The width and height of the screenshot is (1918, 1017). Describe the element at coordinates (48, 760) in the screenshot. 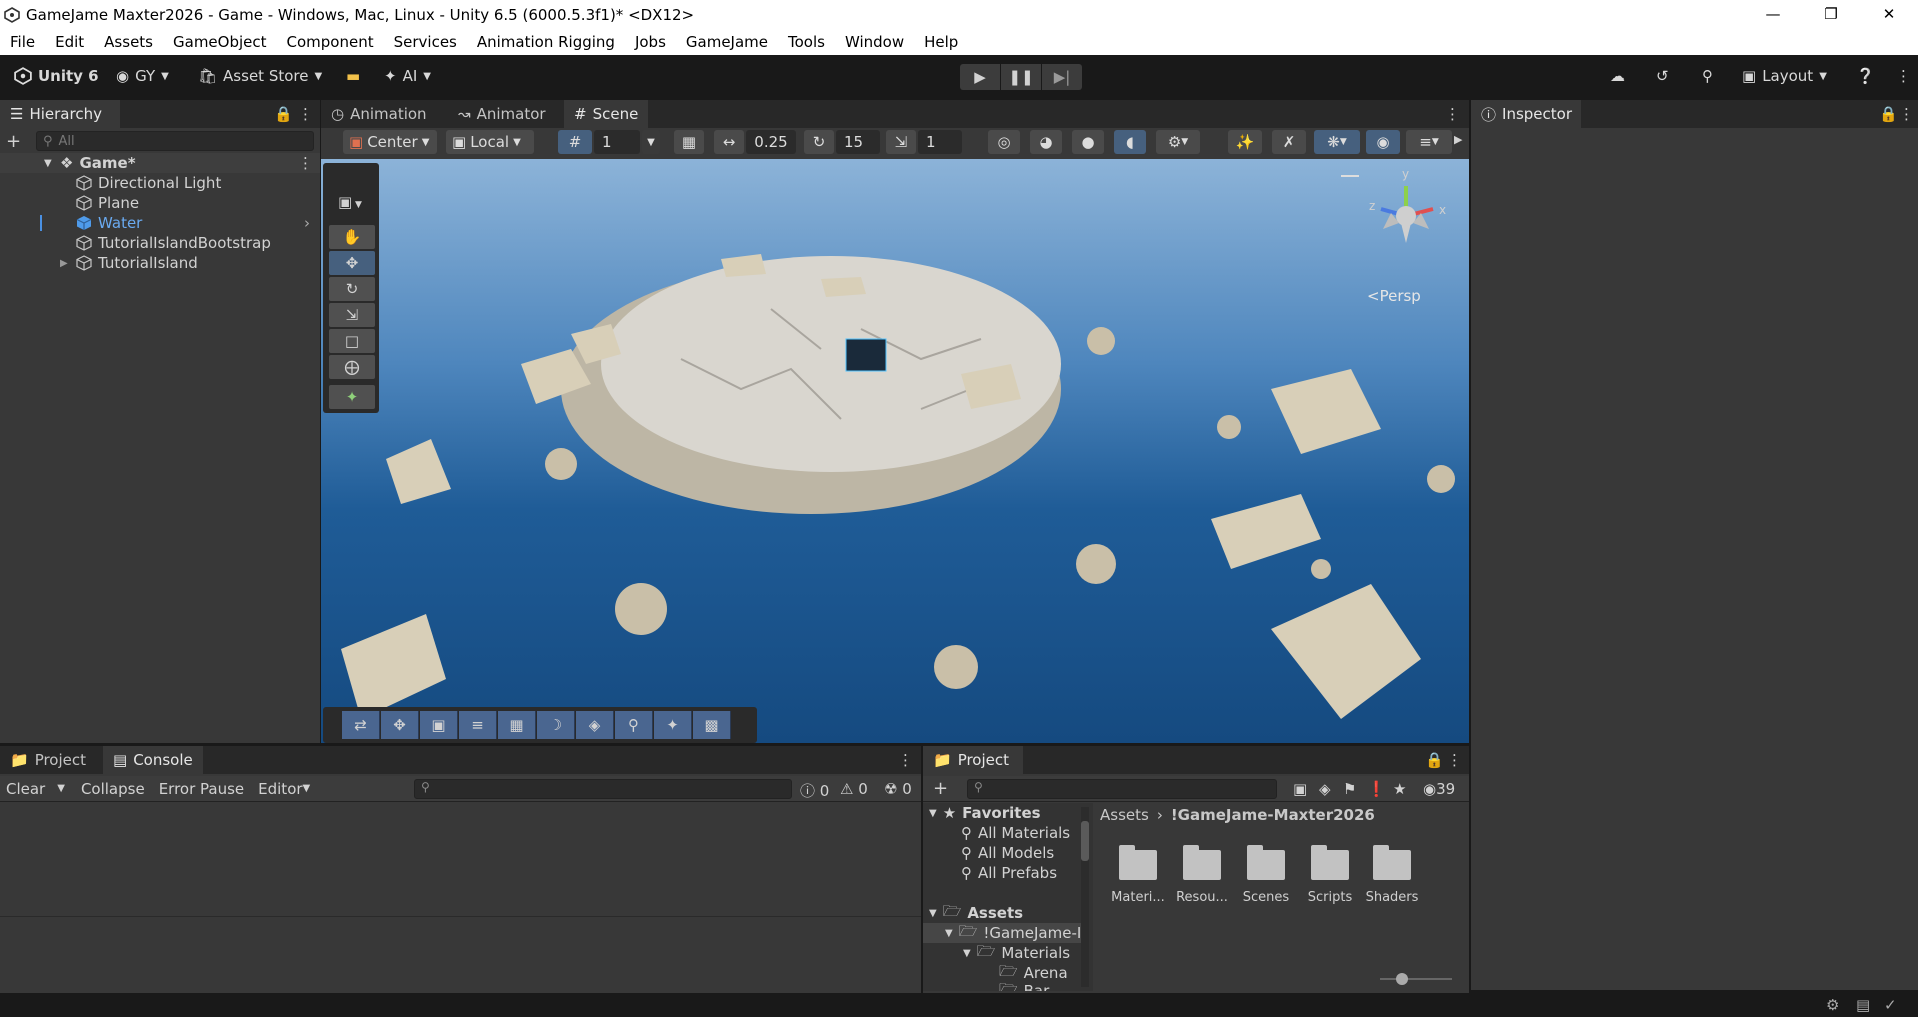

I see `tab-project: 📁 Project` at that location.